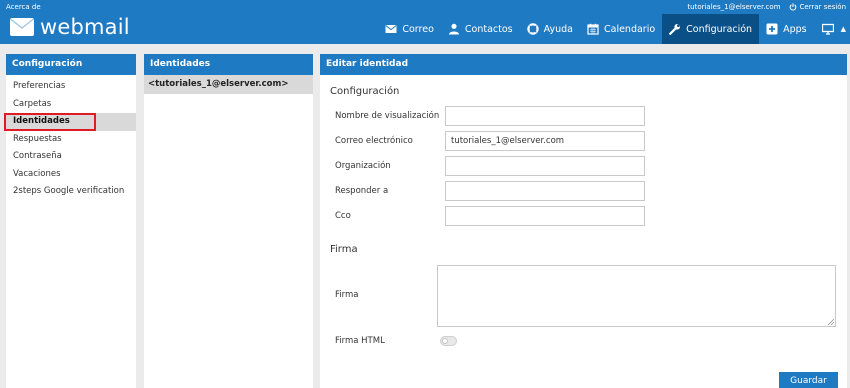  What do you see at coordinates (23, 7) in the screenshot?
I see `about-link: Acerca de` at bounding box center [23, 7].